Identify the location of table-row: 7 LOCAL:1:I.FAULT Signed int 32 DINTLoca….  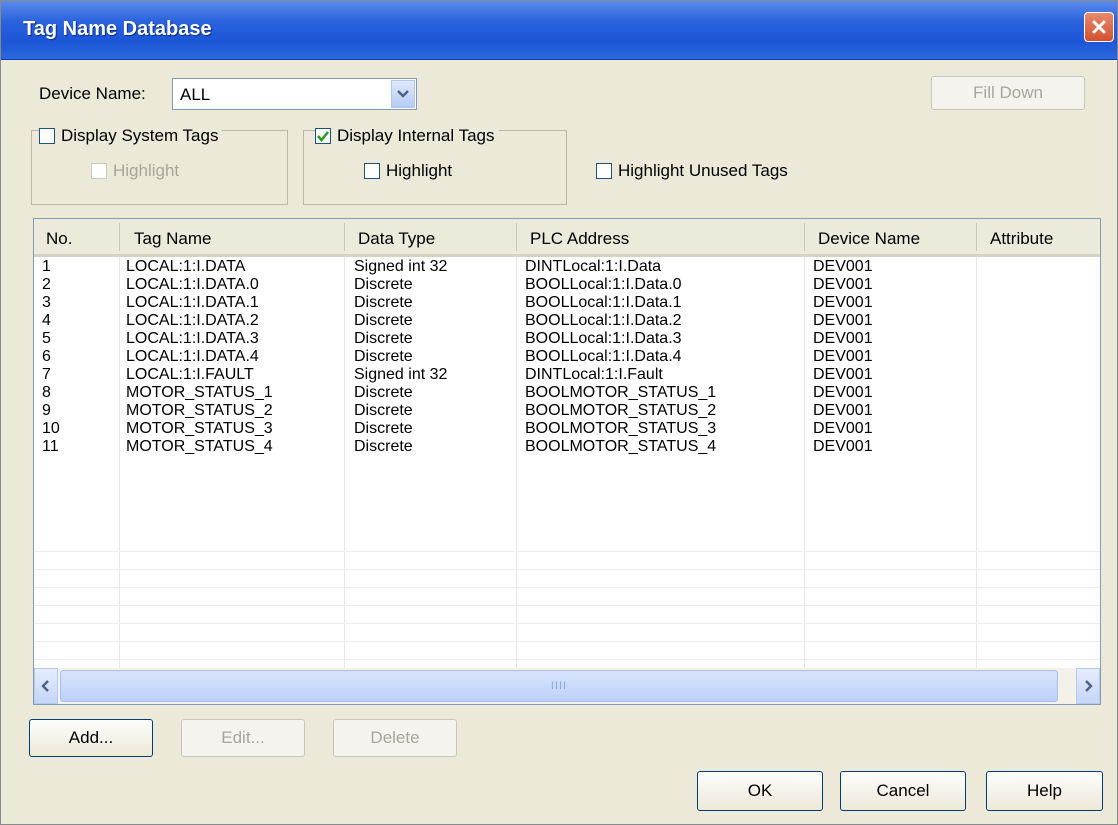
(567, 375).